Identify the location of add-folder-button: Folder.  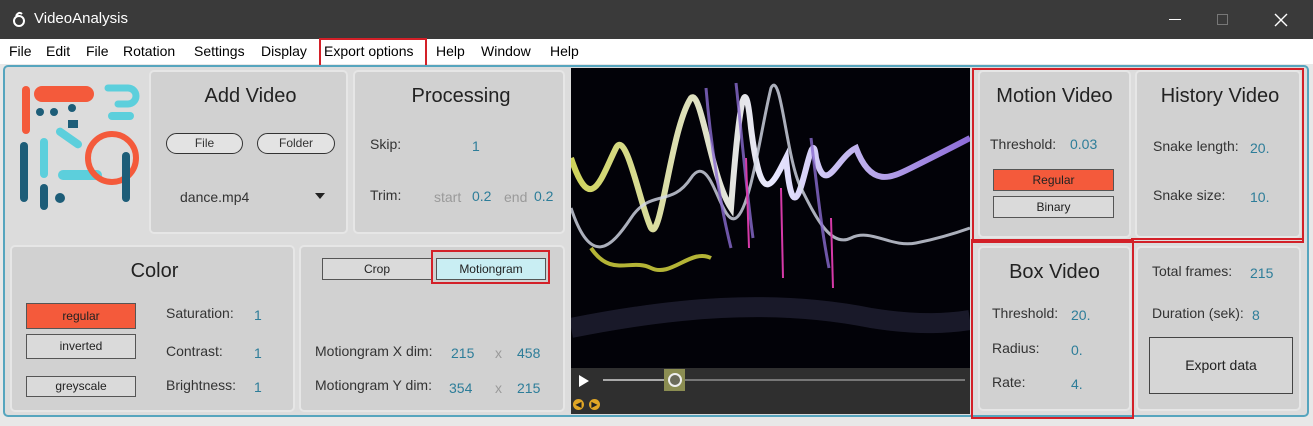
(296, 143).